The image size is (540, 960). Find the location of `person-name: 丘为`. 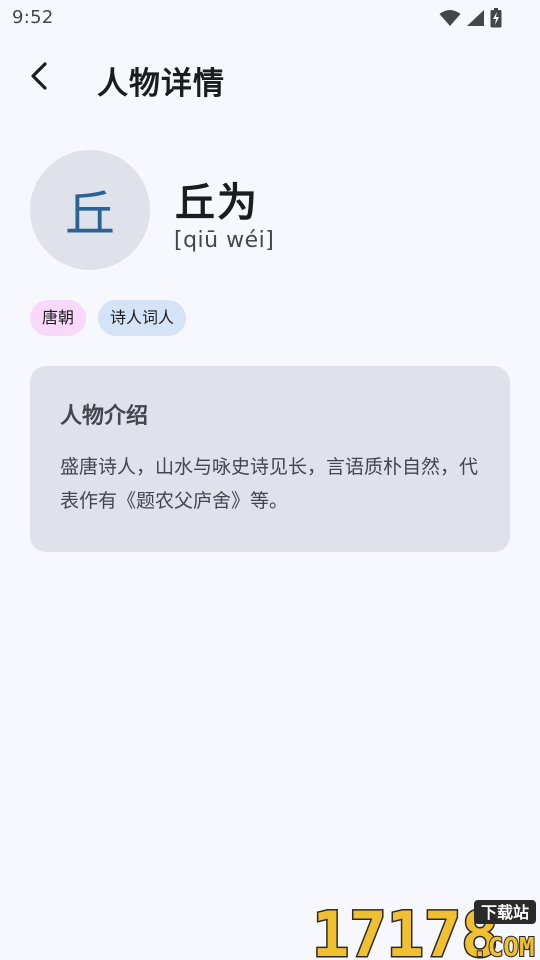

person-name: 丘为 is located at coordinates (217, 203).